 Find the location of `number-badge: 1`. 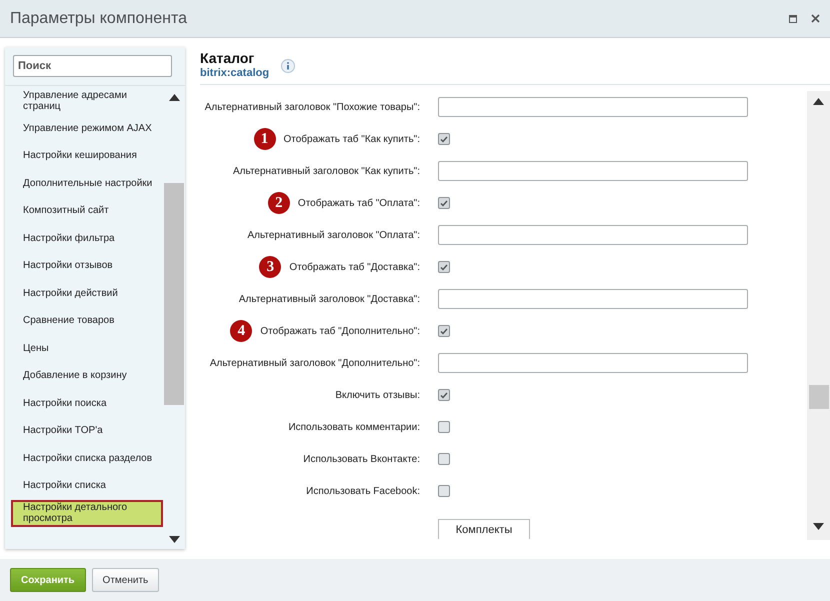

number-badge: 1 is located at coordinates (265, 139).